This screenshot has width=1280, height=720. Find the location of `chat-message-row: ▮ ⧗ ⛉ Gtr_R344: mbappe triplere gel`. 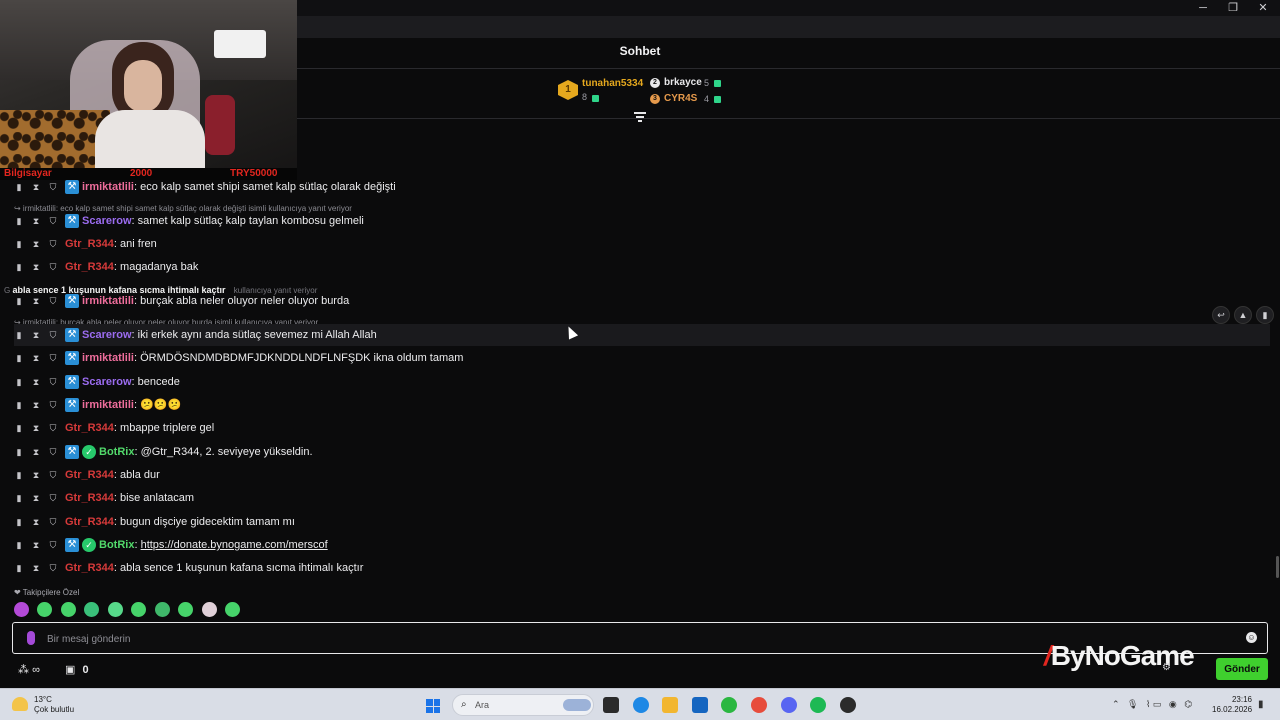

chat-message-row: ▮ ⧗ ⛉ Gtr_R344: mbappe triplere gel is located at coordinates (642, 428).